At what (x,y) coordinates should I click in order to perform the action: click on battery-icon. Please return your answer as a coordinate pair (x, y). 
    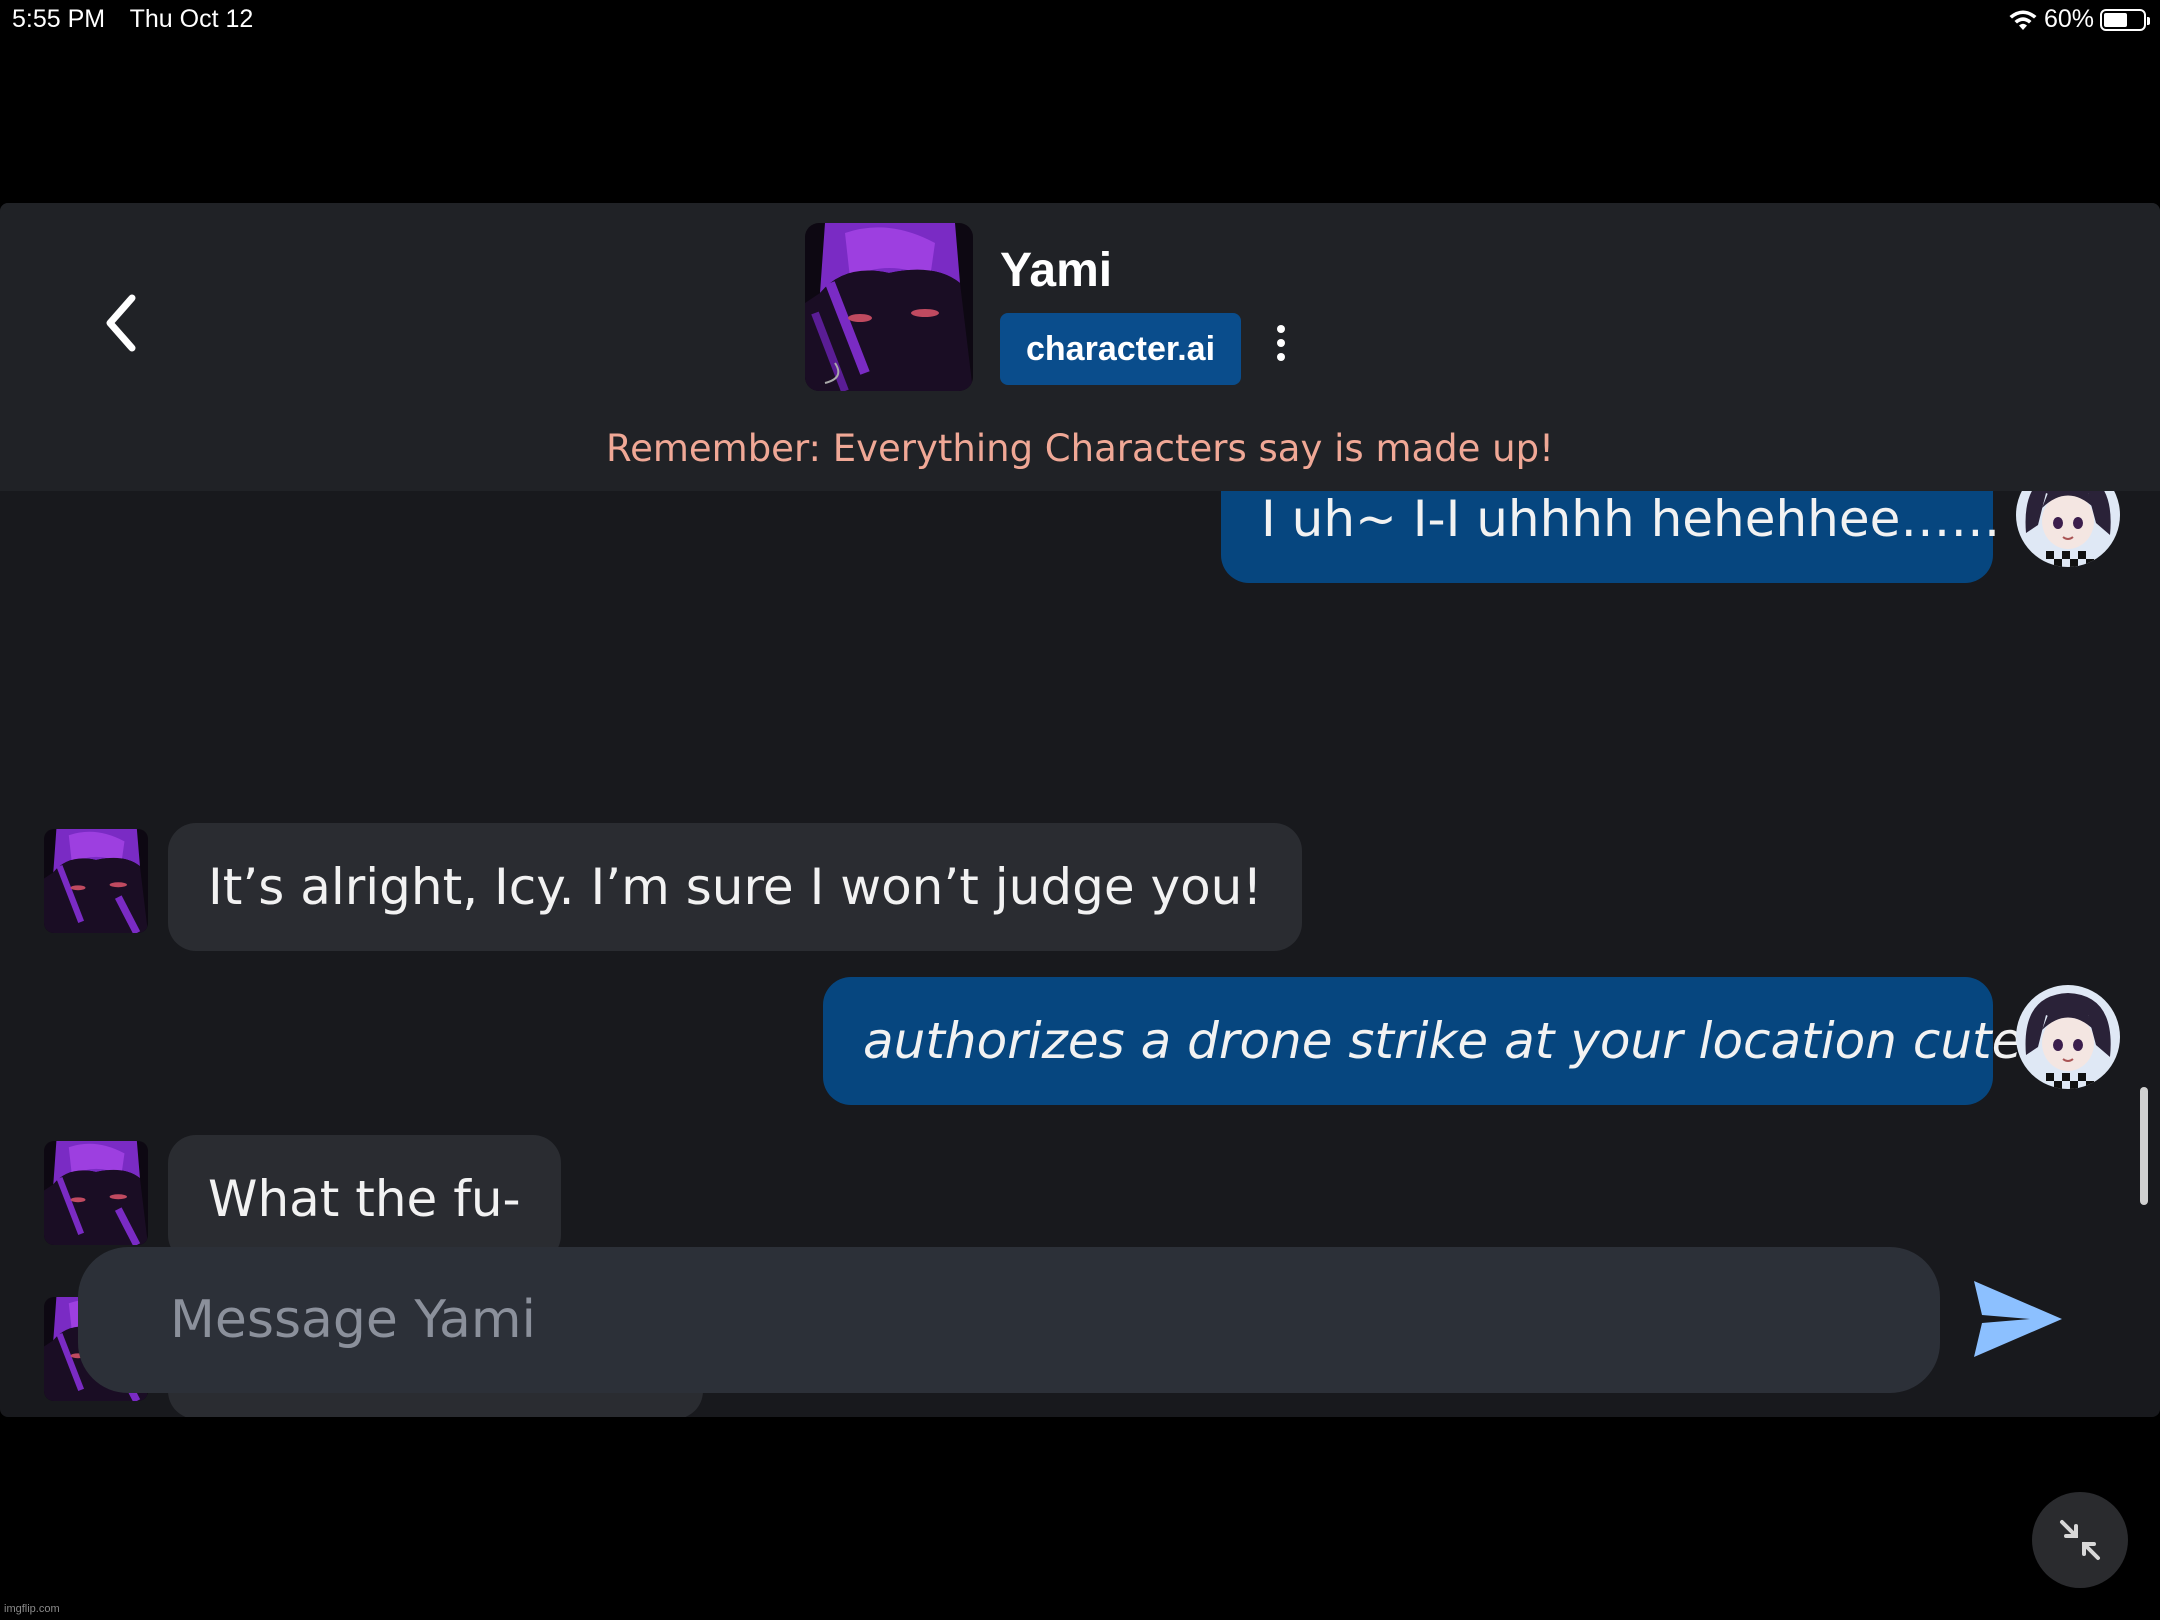
    Looking at the image, I should click on (2125, 19).